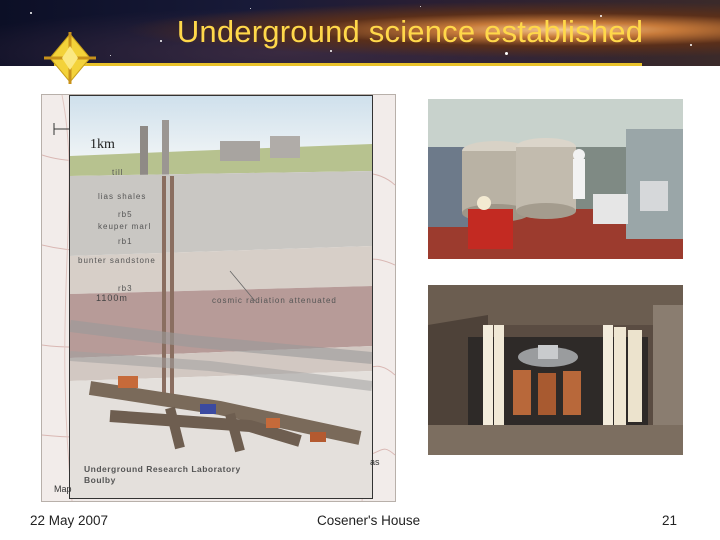 The width and height of the screenshot is (720, 540). What do you see at coordinates (100, 480) in the screenshot?
I see `lab-title-line2: Boulby` at bounding box center [100, 480].